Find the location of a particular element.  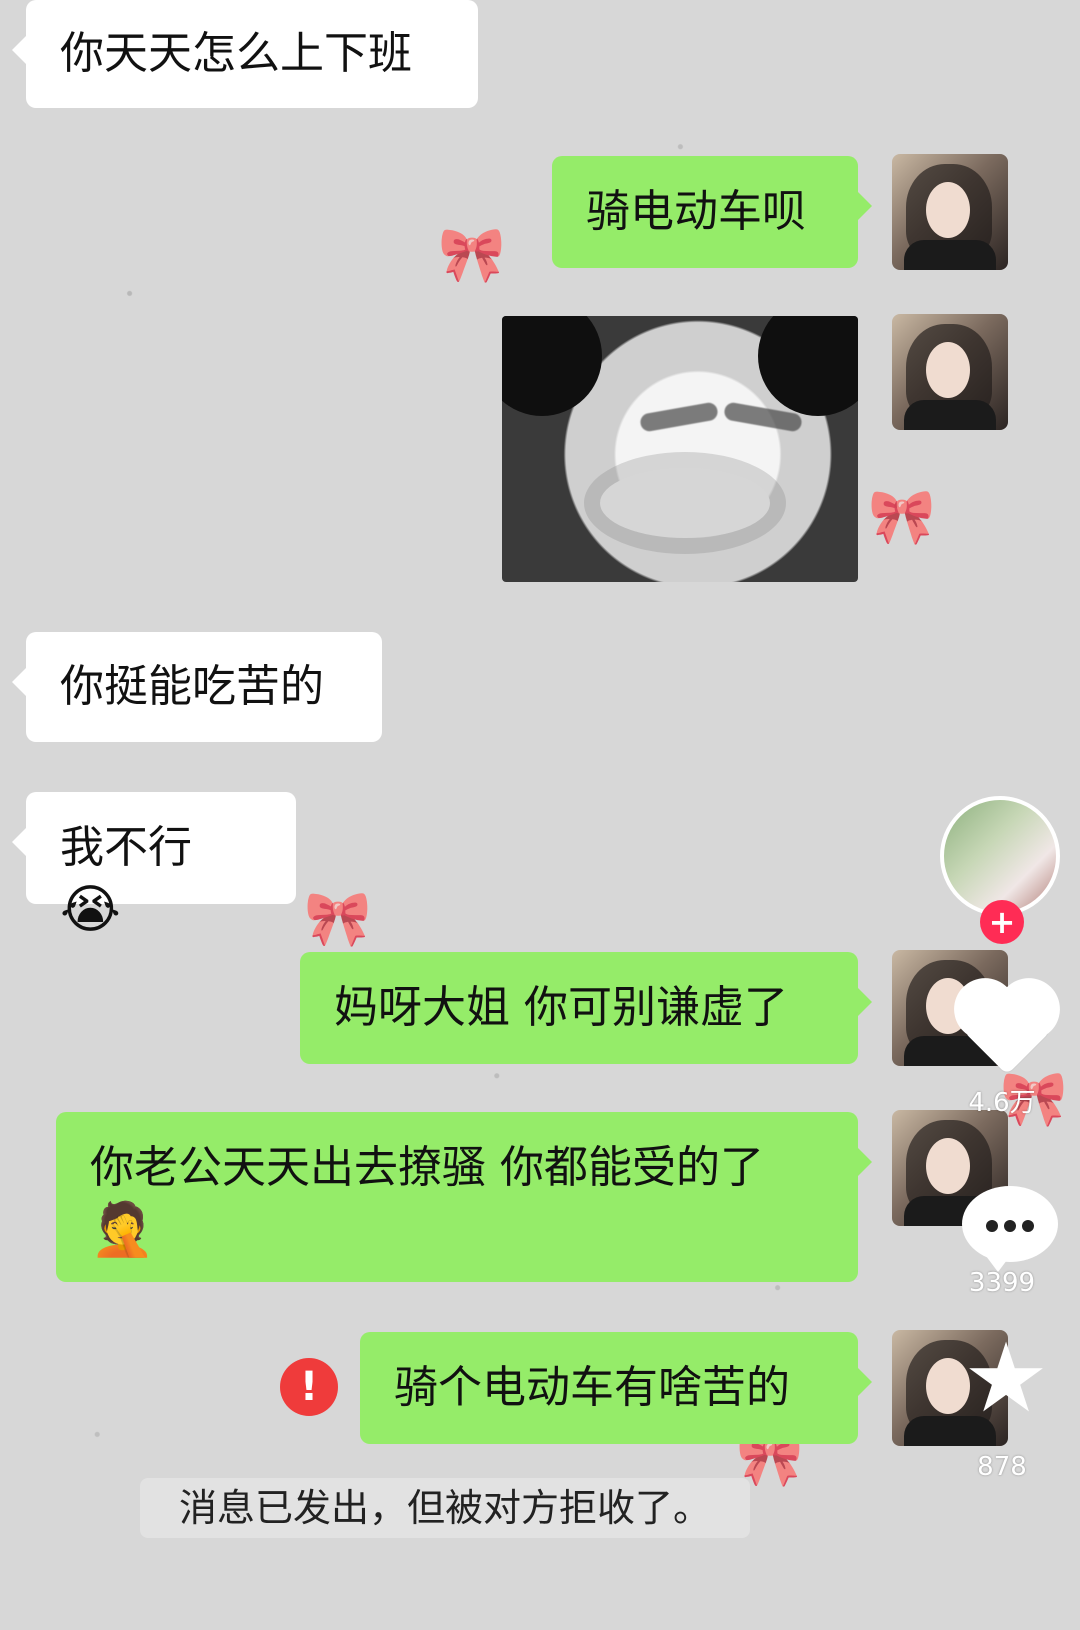

video-side-panel: + 4.6万 3399 ★ 878 is located at coordinates (1002, 1211).